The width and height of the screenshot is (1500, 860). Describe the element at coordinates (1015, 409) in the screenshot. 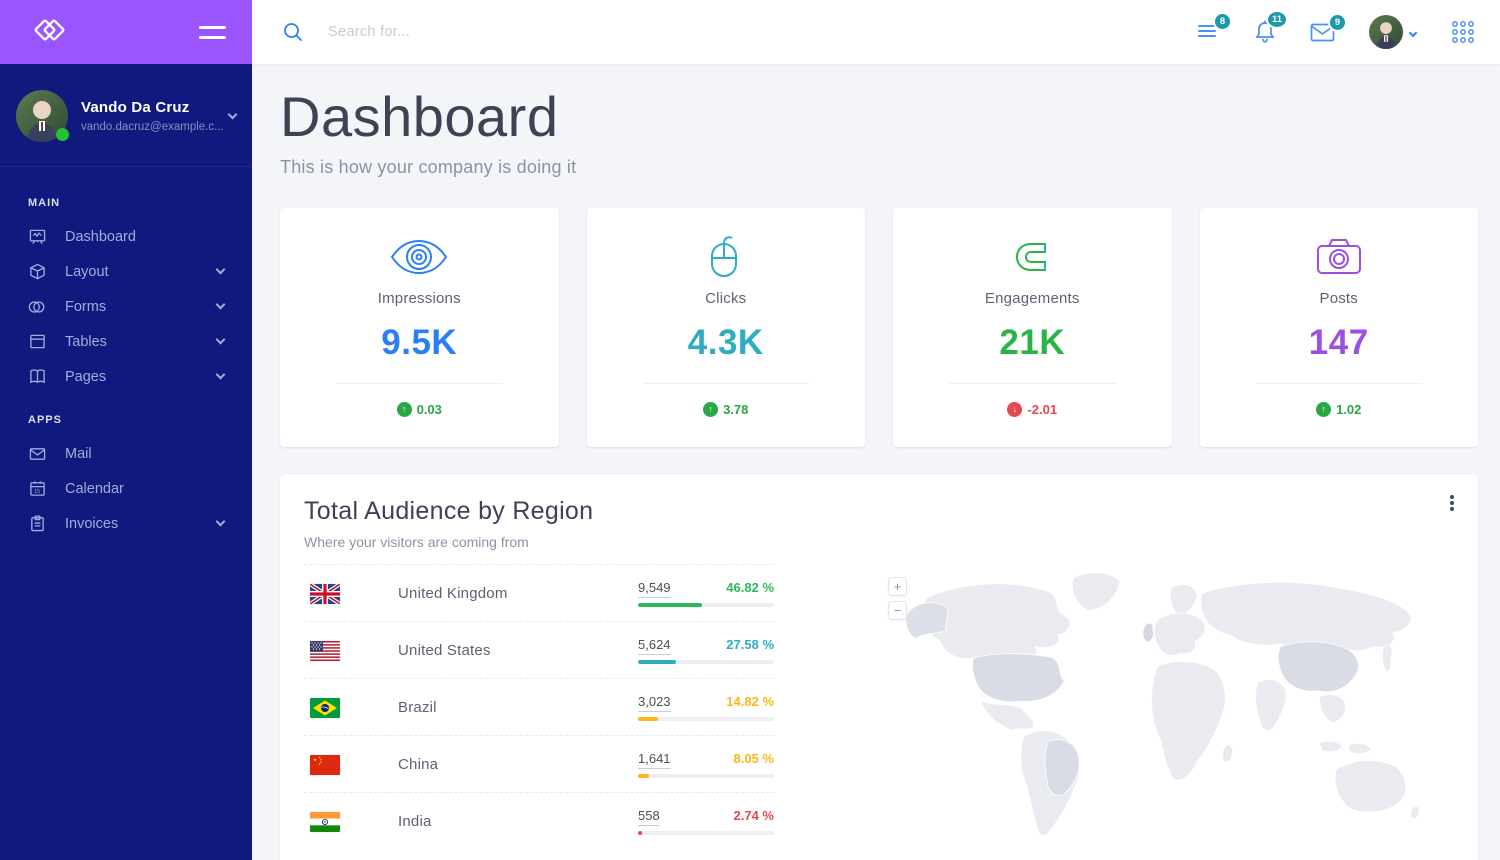

I see `arrow-down-icon: ↓` at that location.